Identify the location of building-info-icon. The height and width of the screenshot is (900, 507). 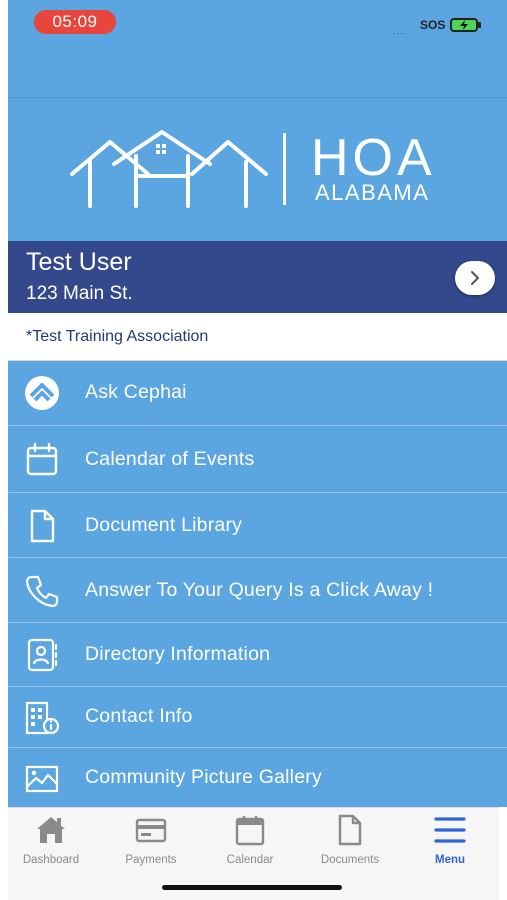
(42, 718).